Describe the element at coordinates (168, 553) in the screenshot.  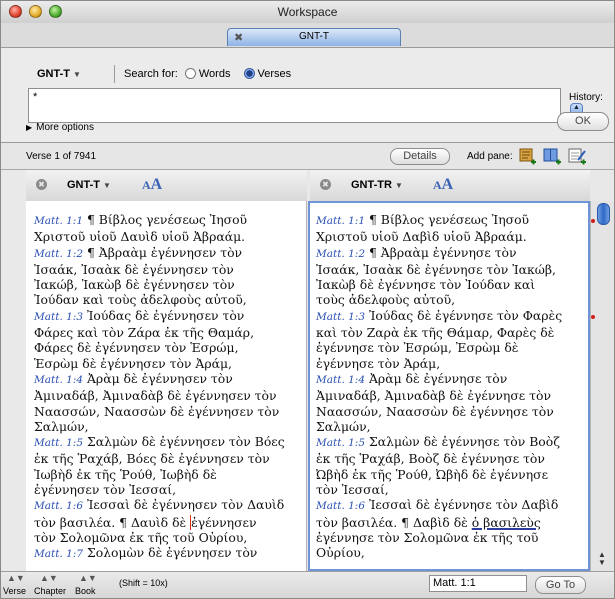
I see `text-line: Matt. 1:7 Σολομὼν δὲ ἐγέννησεν τὸν` at that location.